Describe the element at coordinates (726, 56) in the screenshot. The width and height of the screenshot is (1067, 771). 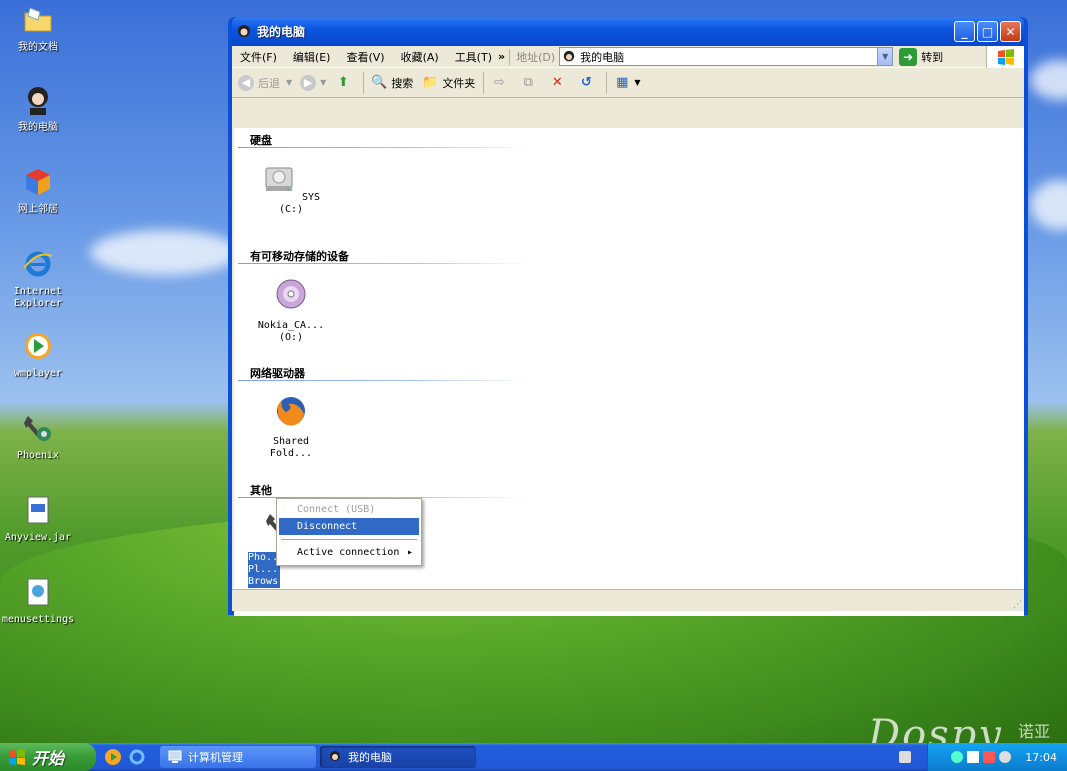
I see `address-bar: 我的电脑 ▼` at that location.